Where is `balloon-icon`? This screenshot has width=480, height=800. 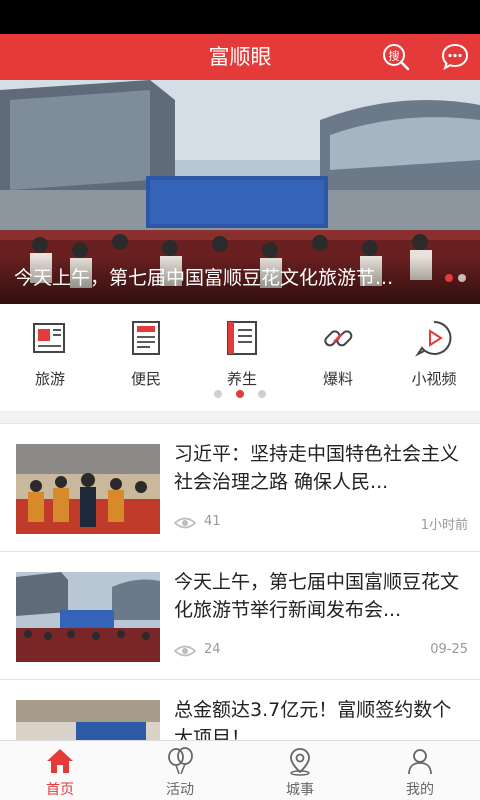 balloon-icon is located at coordinates (180, 761).